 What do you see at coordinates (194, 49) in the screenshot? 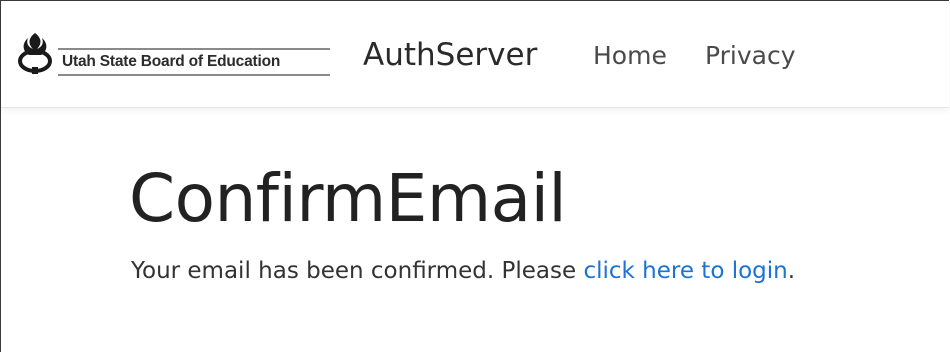
I see `logo-rule-top` at bounding box center [194, 49].